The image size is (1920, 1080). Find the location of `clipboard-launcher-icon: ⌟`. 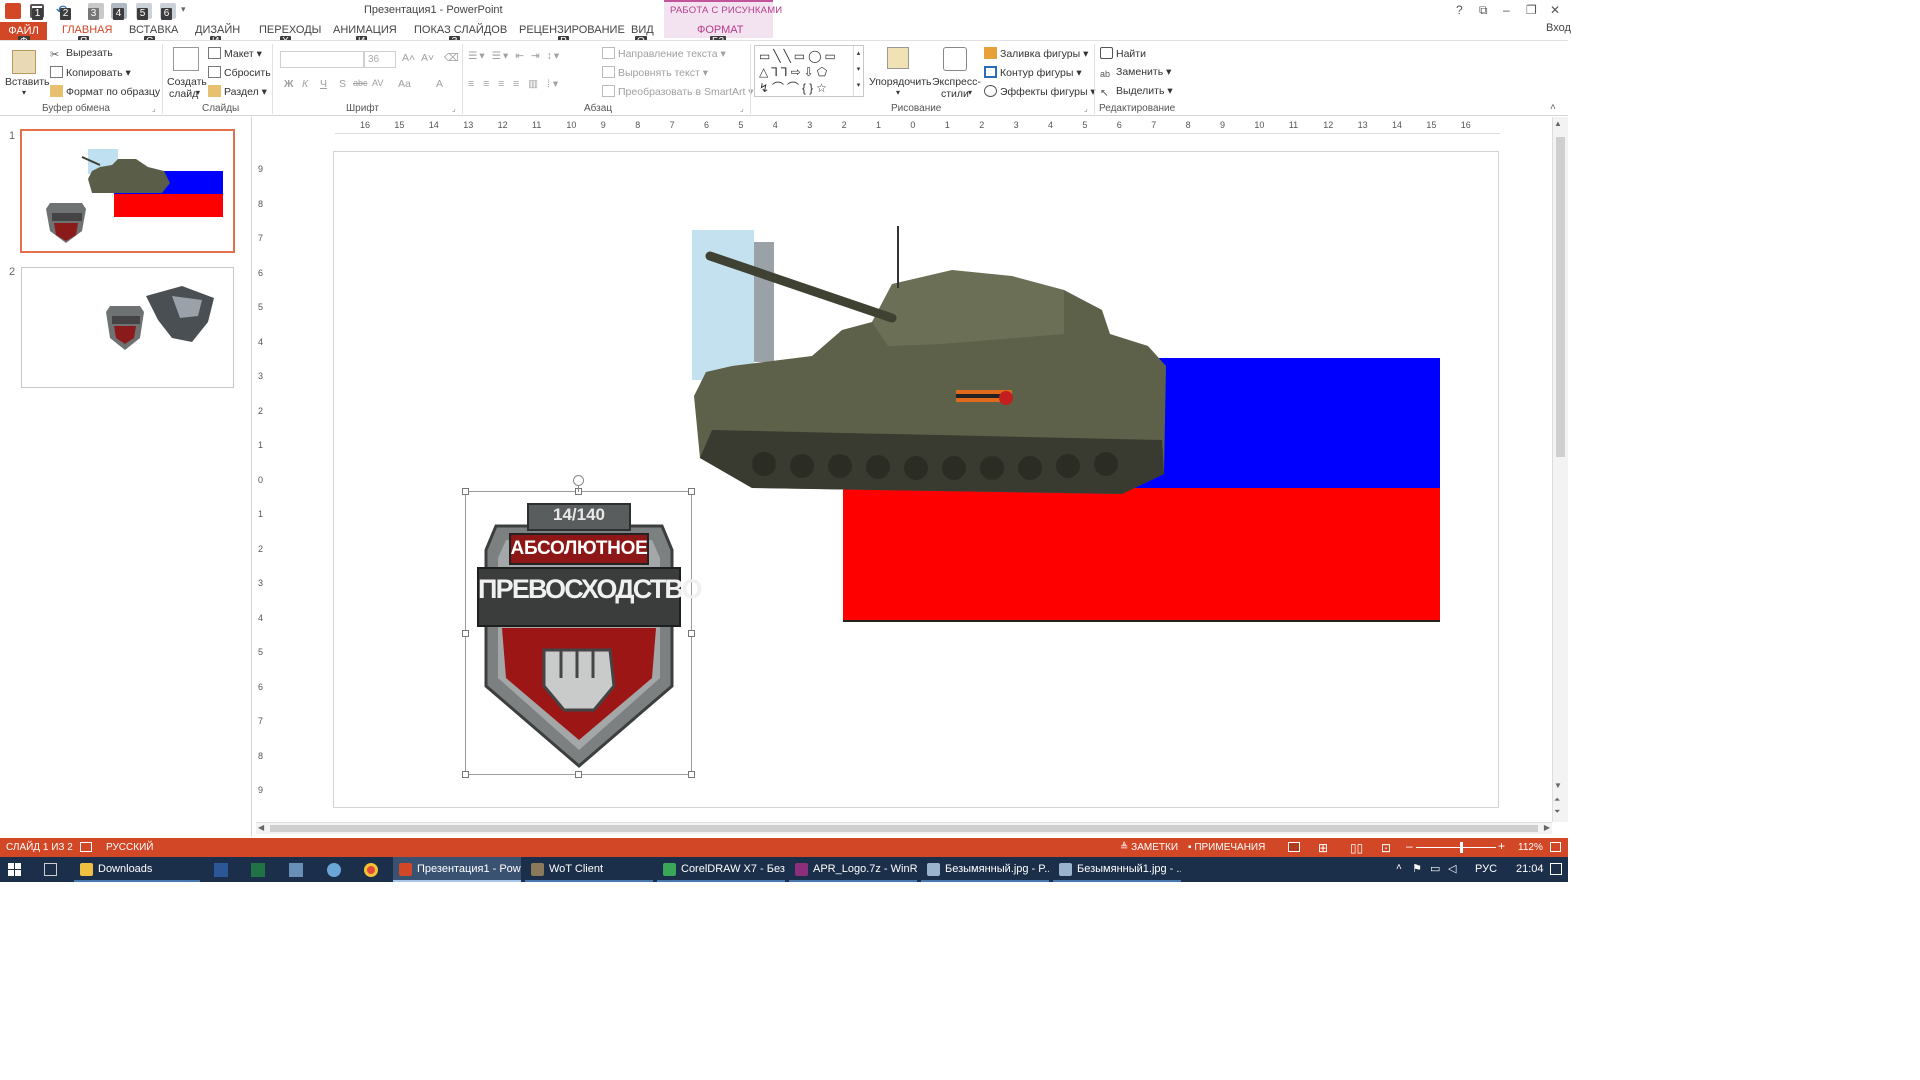

clipboard-launcher-icon: ⌟ is located at coordinates (154, 108).